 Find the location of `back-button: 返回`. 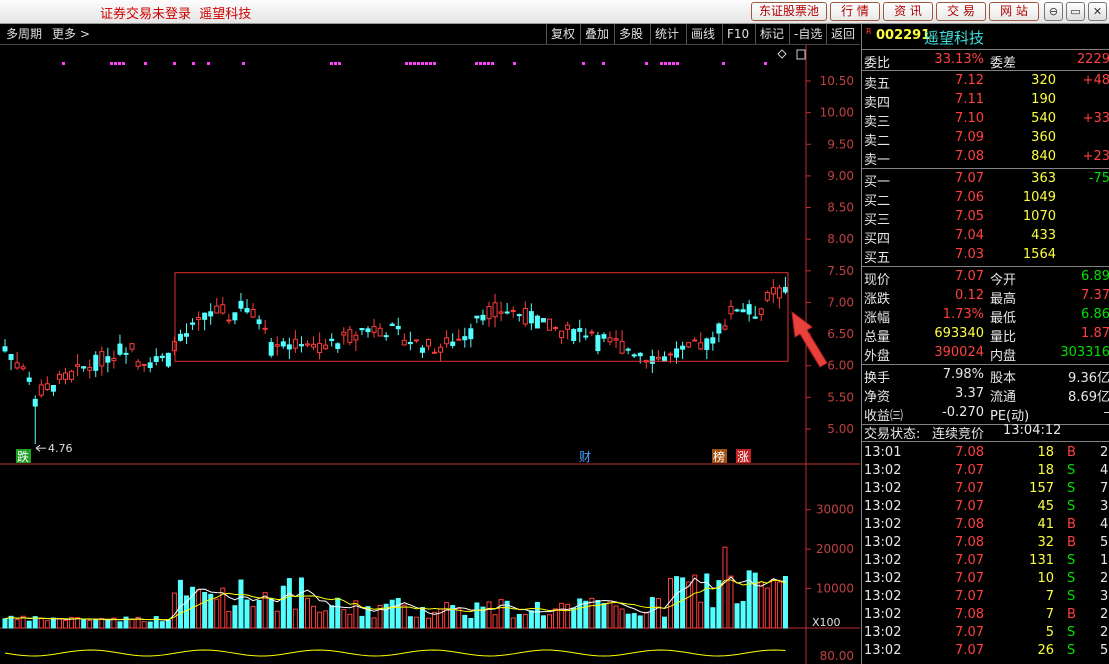

back-button: 返回 is located at coordinates (840, 34).